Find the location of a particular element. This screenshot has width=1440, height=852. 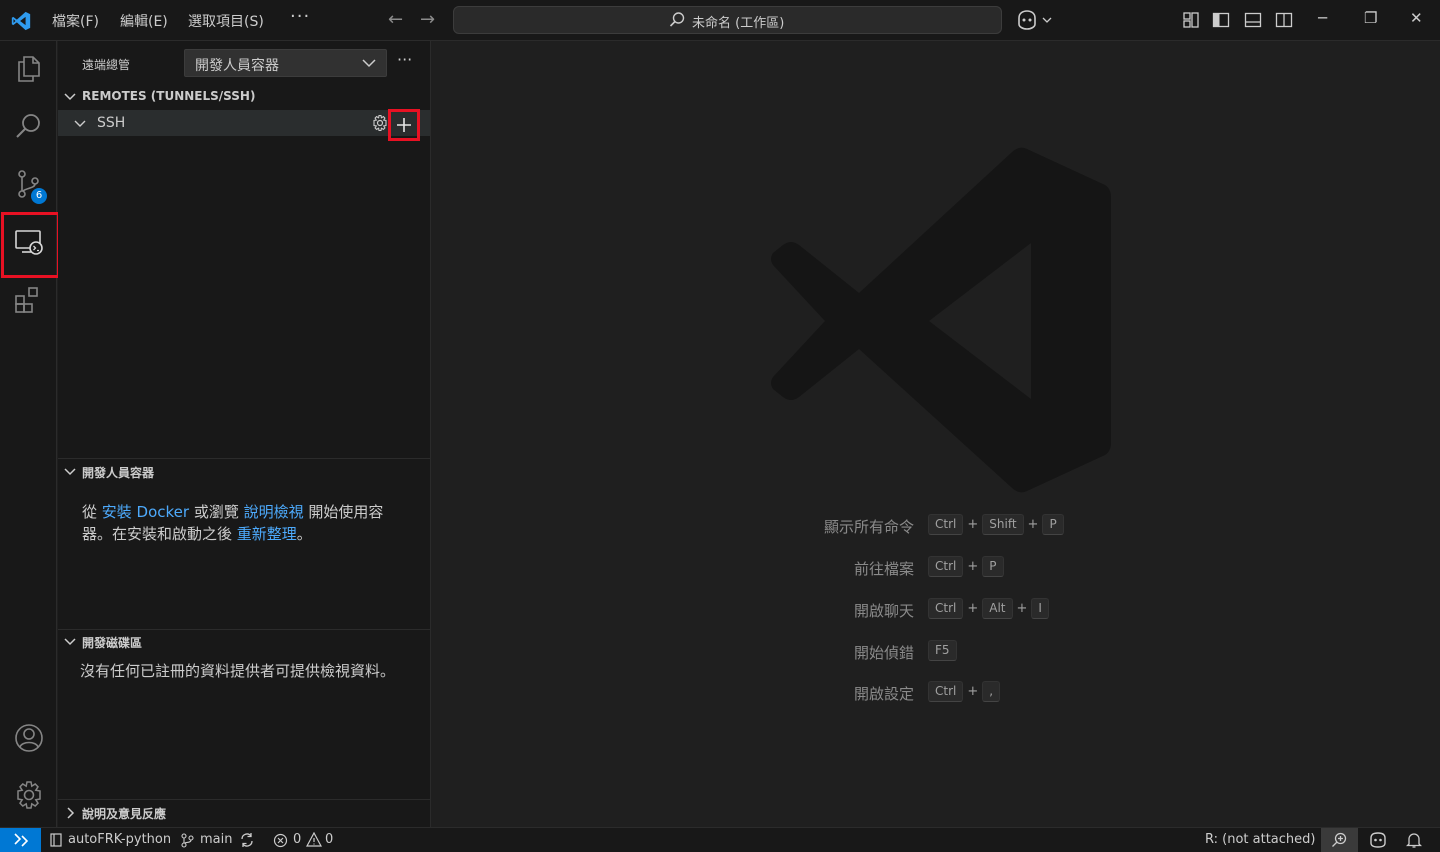

vscode-watermark-logo is located at coordinates (941, 320).